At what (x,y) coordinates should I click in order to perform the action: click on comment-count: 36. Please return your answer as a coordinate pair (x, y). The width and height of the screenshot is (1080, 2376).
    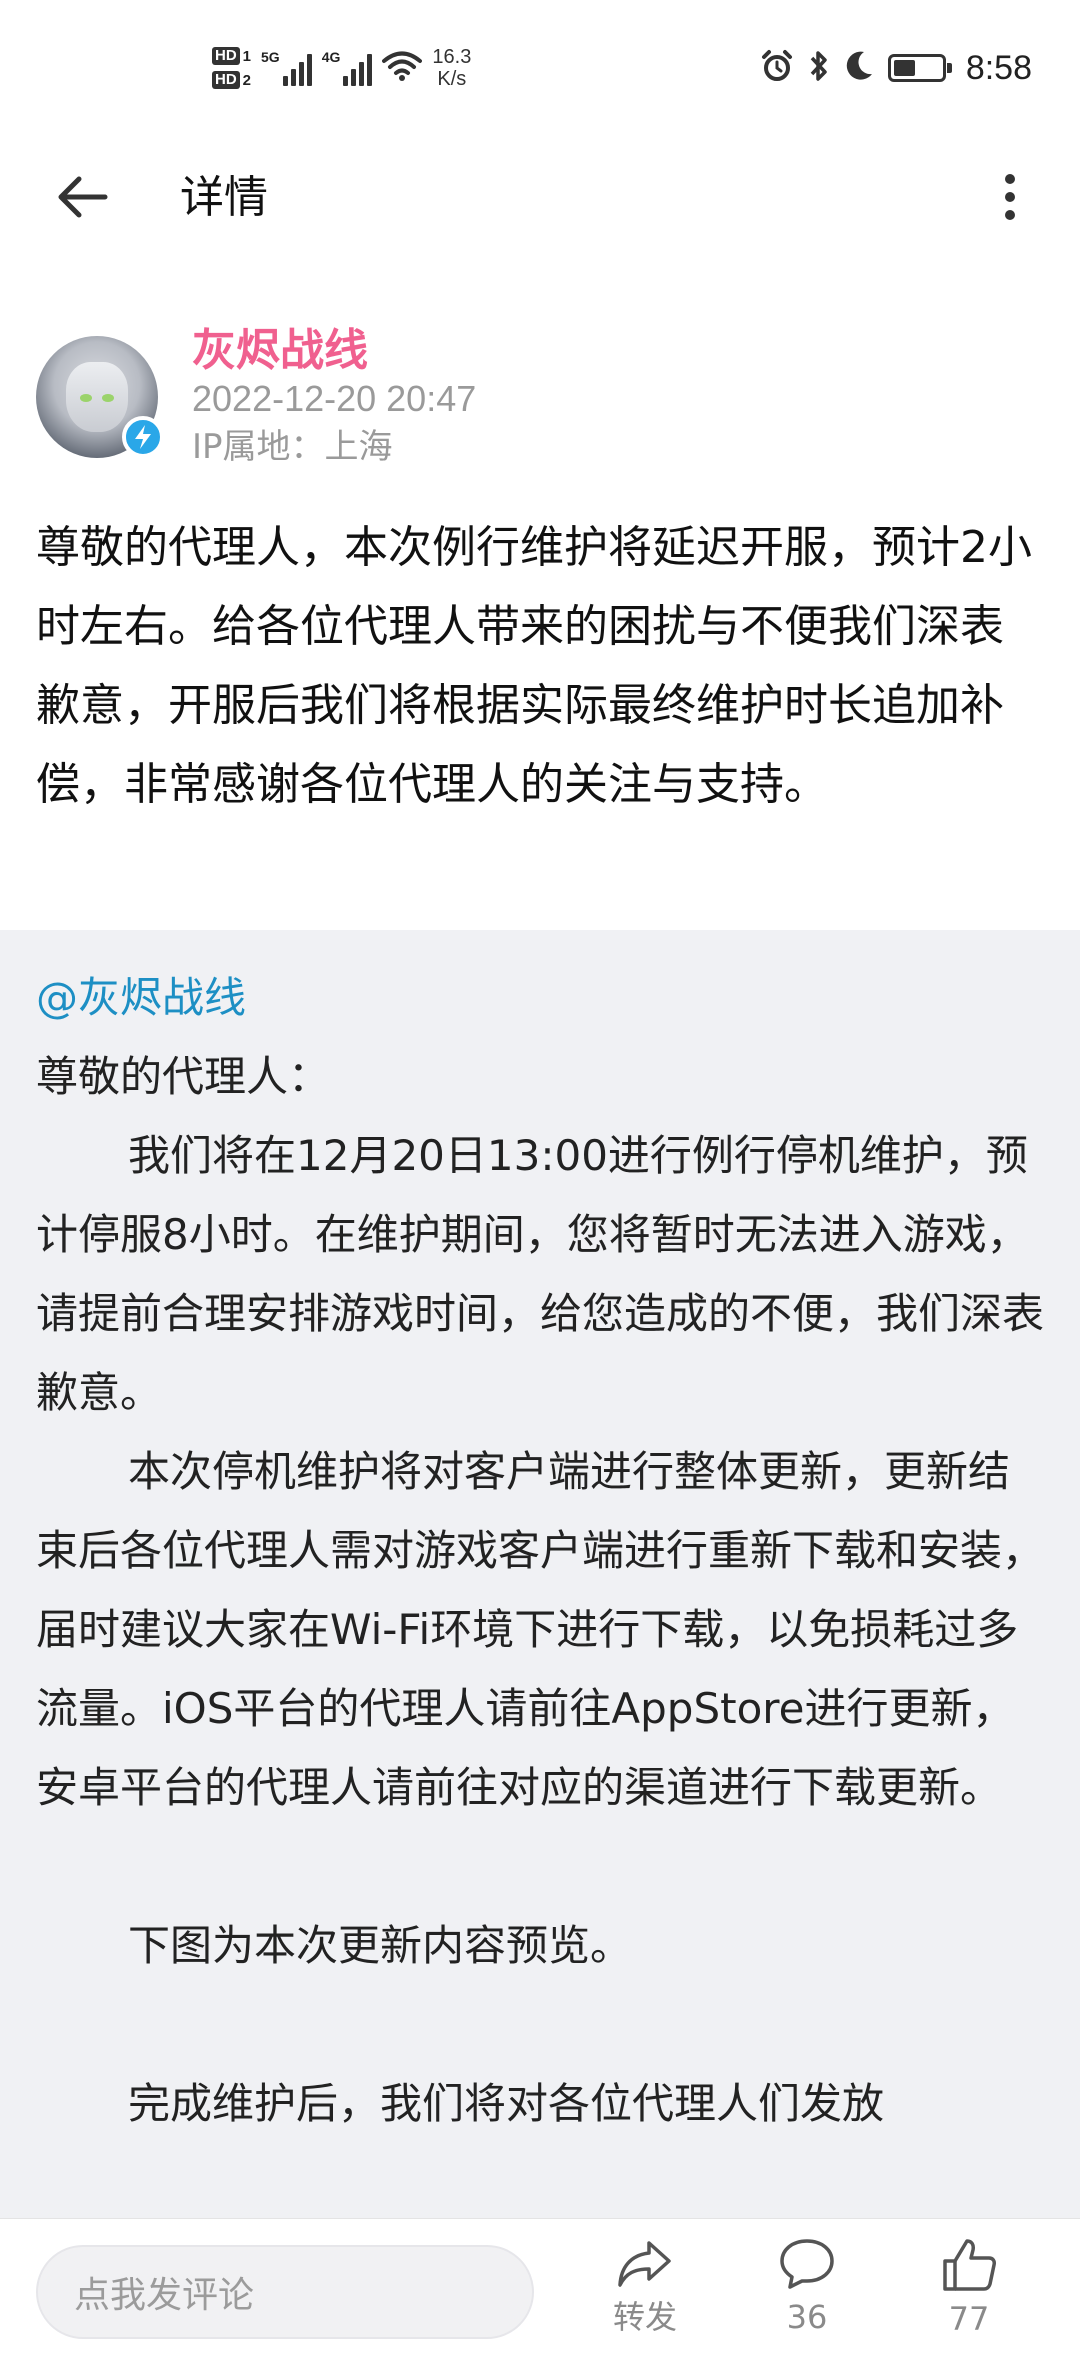
    Looking at the image, I should click on (807, 2317).